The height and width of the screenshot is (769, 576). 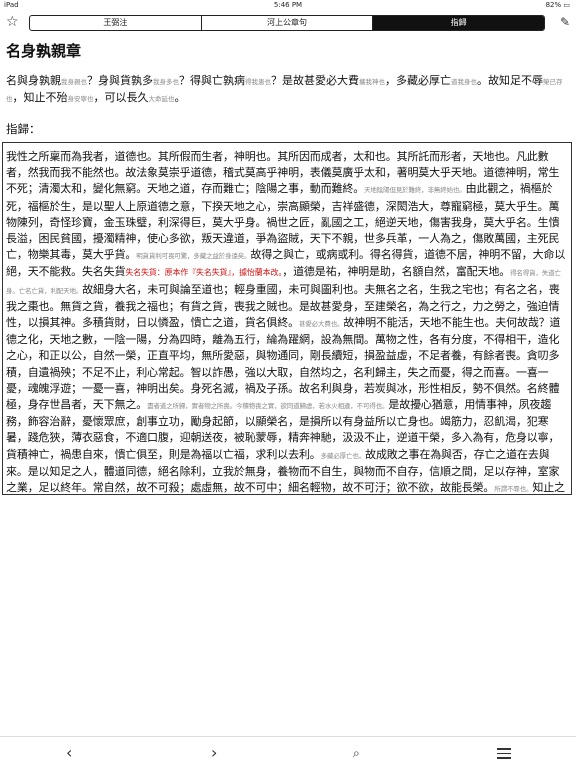 I want to click on text-segment: ？身與貨孰多, so click(x=120, y=80).